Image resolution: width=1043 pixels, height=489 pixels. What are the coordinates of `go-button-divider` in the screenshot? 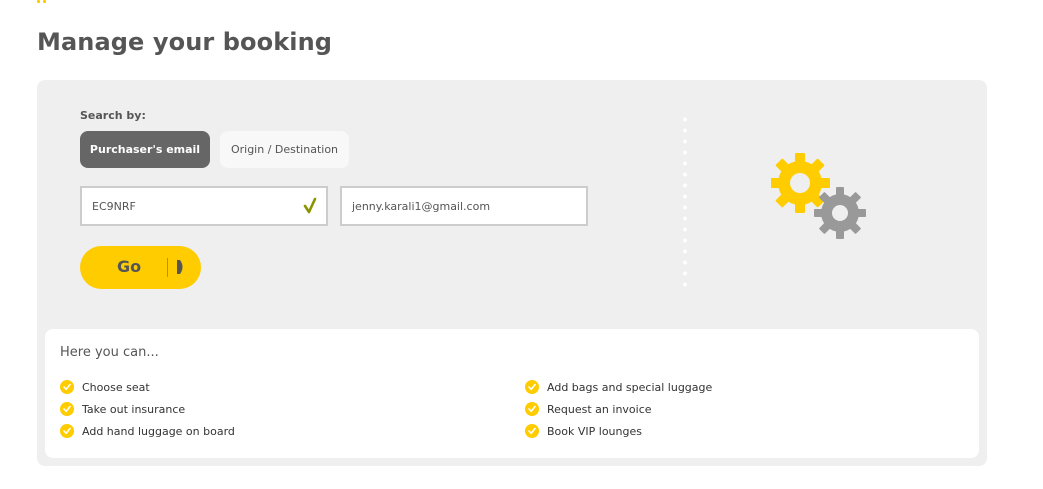 It's located at (167, 267).